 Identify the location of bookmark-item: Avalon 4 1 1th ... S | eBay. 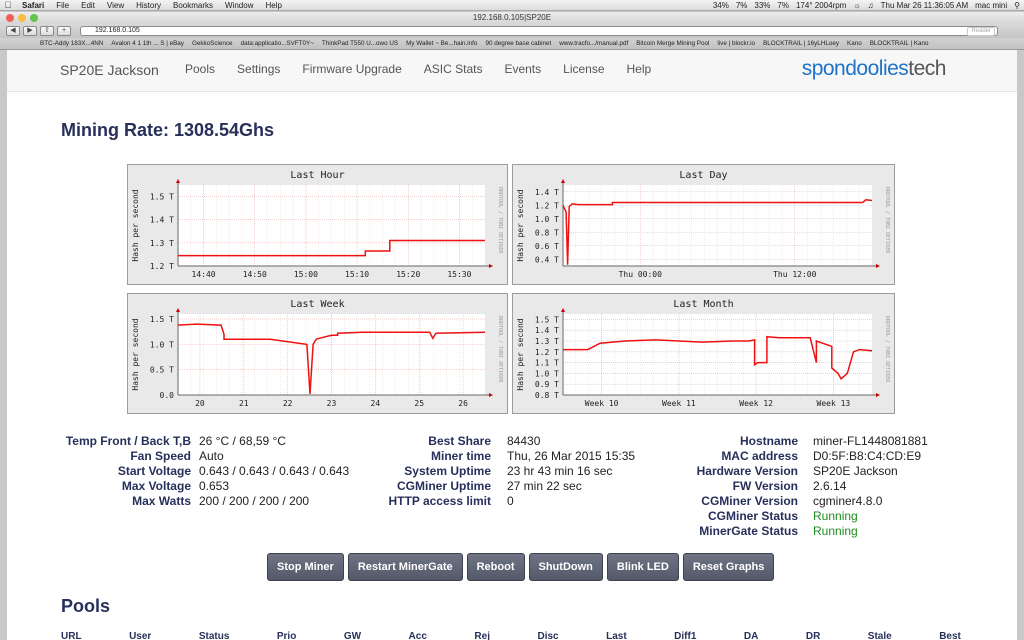
(147, 43).